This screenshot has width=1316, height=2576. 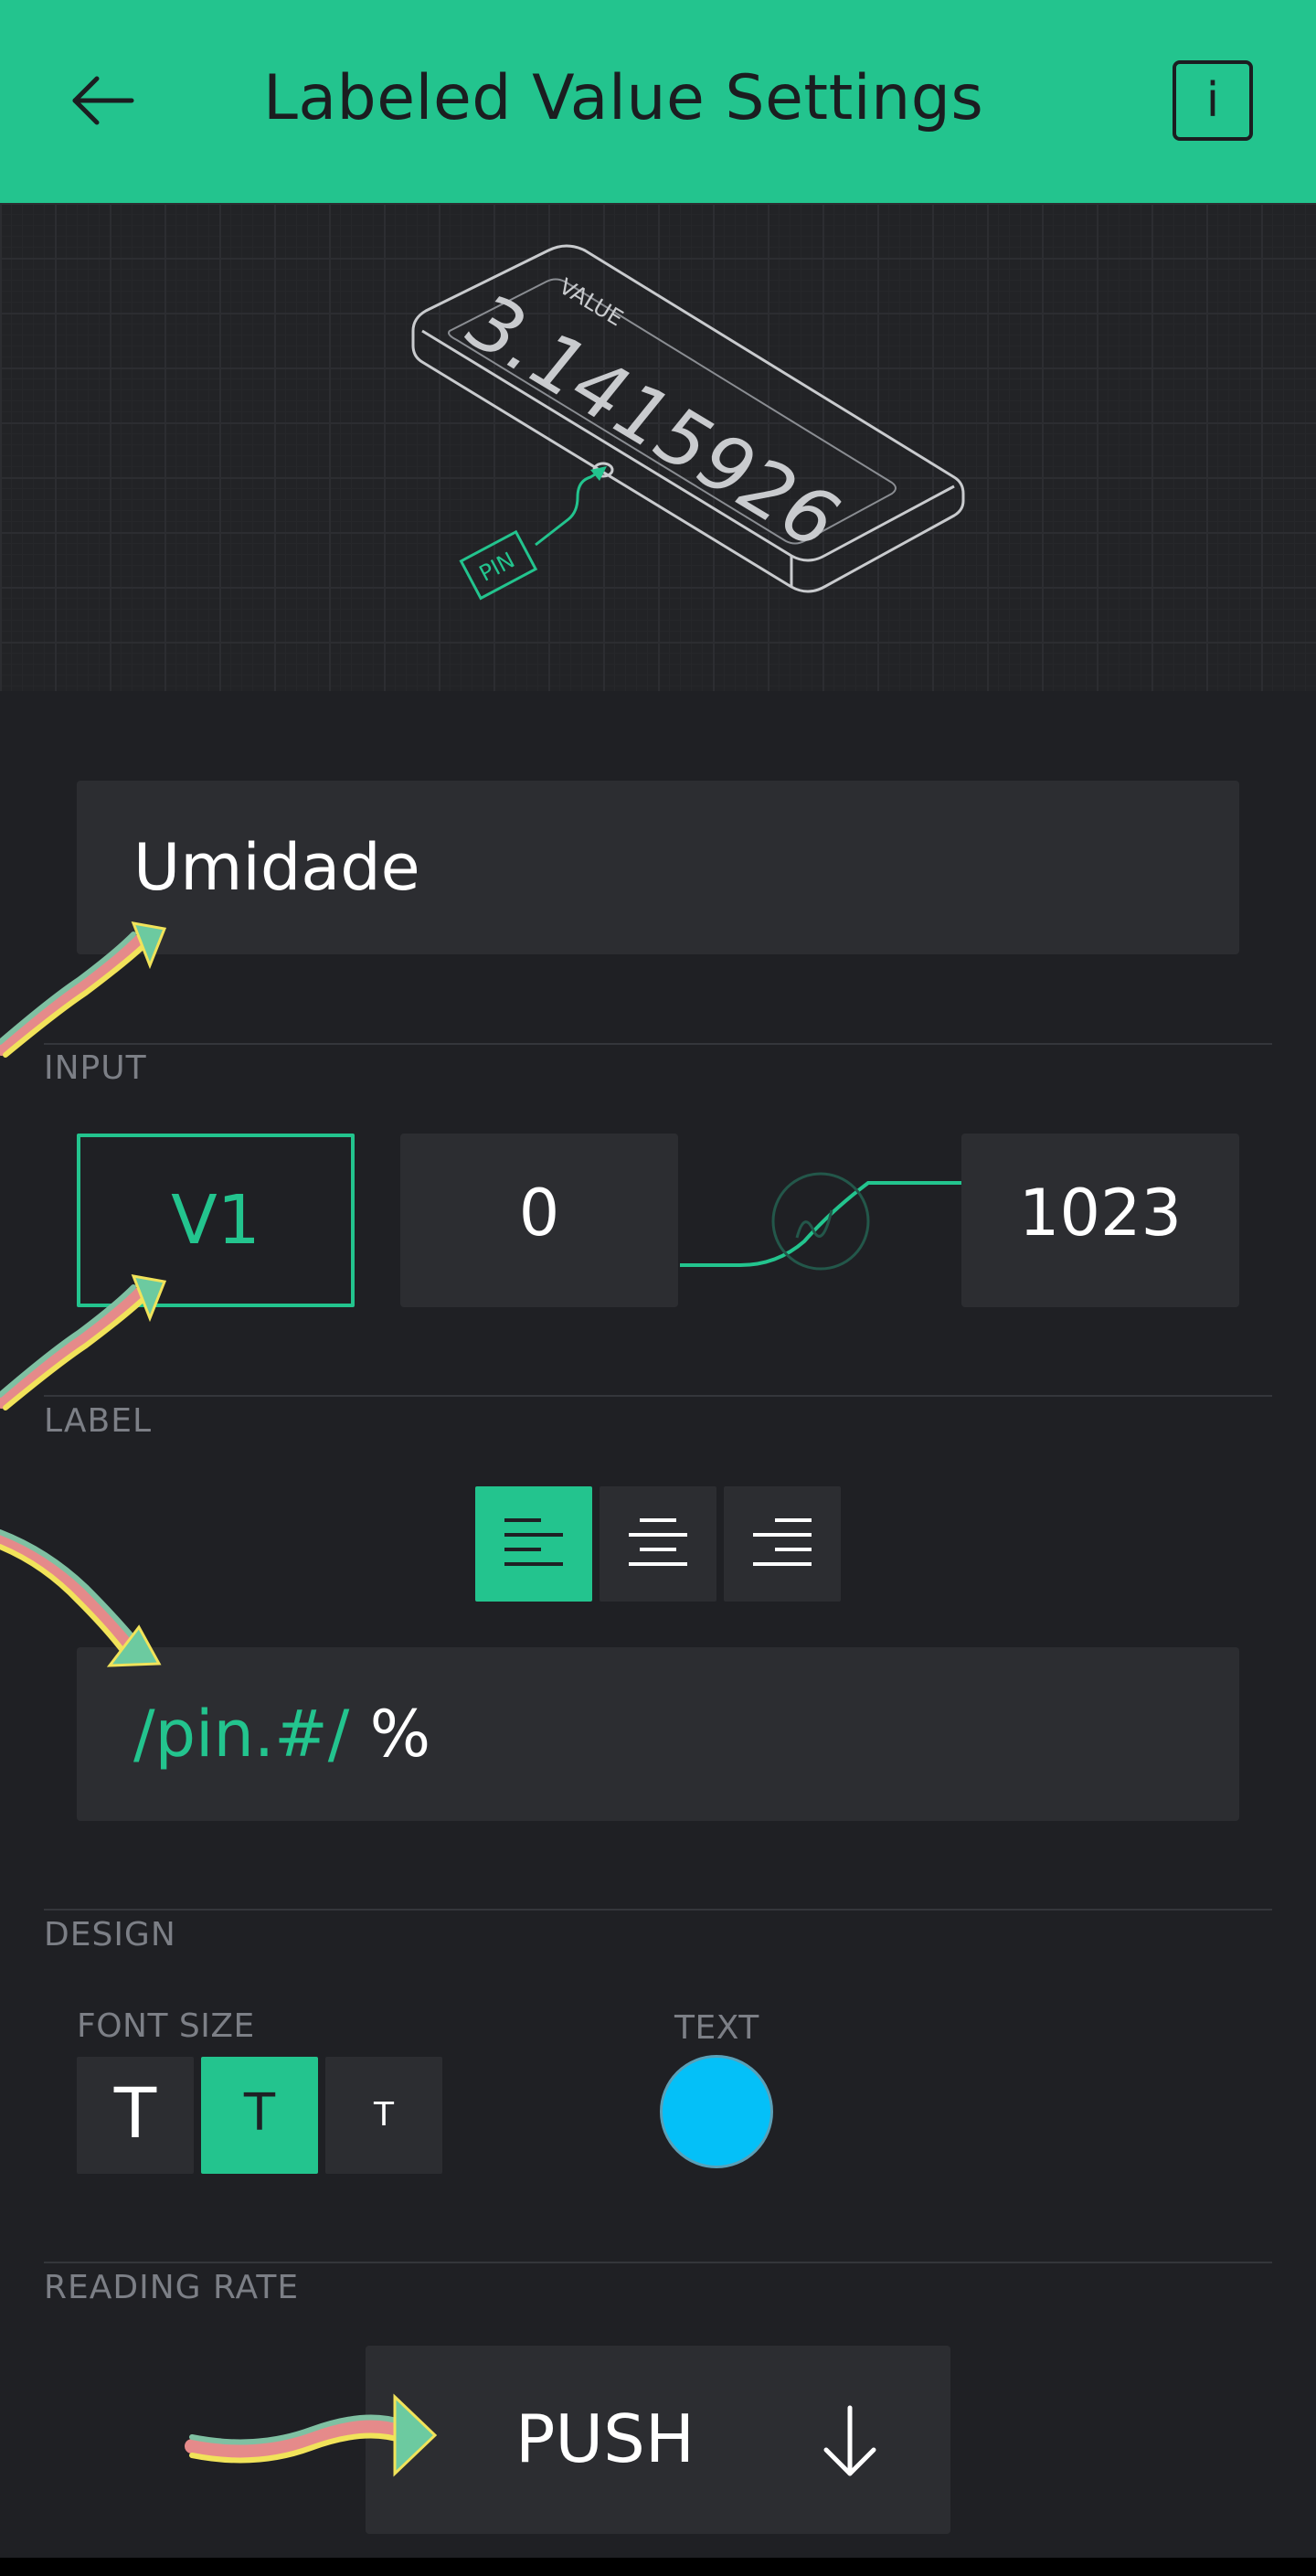 What do you see at coordinates (98, 1421) in the screenshot?
I see `section-label-label: LABEL` at bounding box center [98, 1421].